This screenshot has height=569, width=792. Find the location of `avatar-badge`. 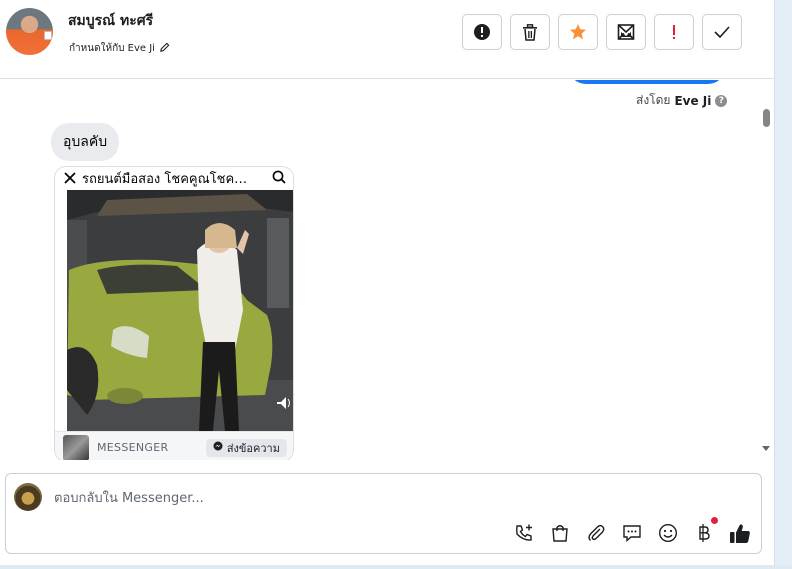

avatar-badge is located at coordinates (48, 35).